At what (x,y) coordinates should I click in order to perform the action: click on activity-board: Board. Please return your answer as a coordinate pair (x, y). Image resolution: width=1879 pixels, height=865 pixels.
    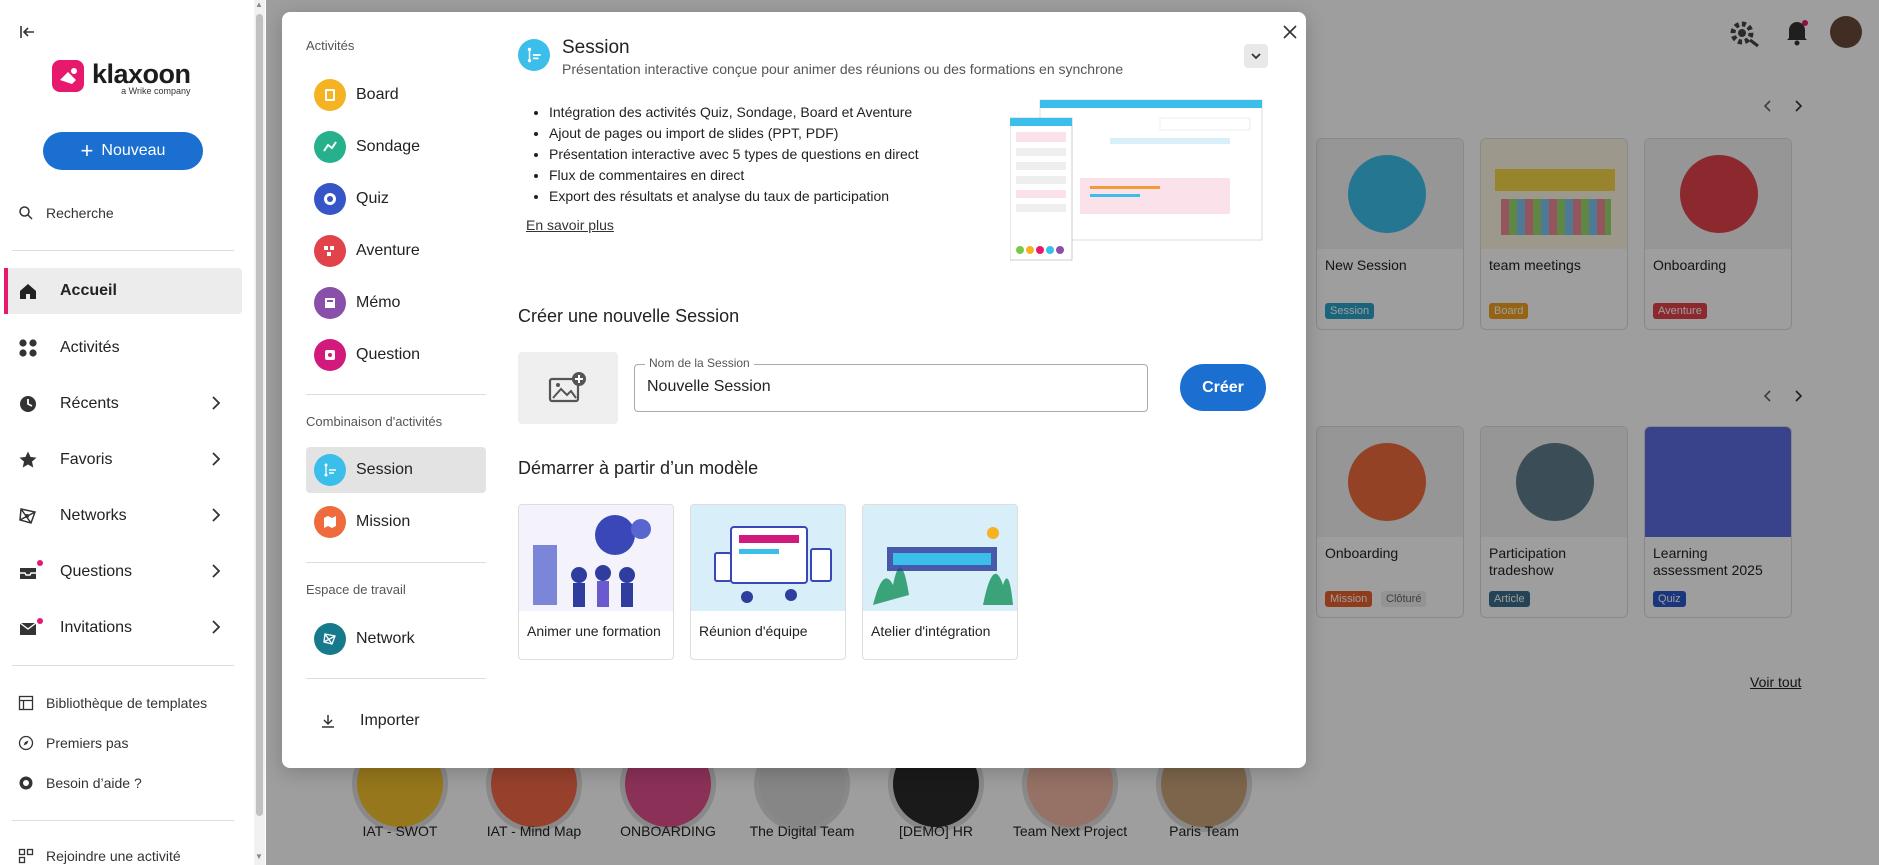
    Looking at the image, I should click on (396, 95).